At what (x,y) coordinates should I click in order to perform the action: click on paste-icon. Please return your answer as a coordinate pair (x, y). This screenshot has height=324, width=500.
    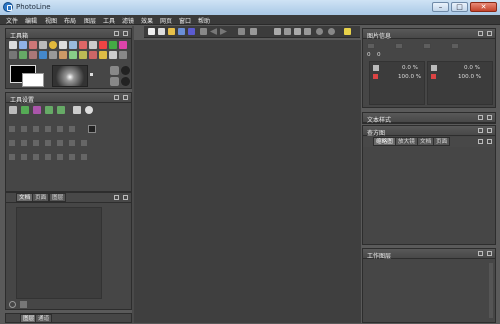
    Looking at the image, I should click on (287, 31).